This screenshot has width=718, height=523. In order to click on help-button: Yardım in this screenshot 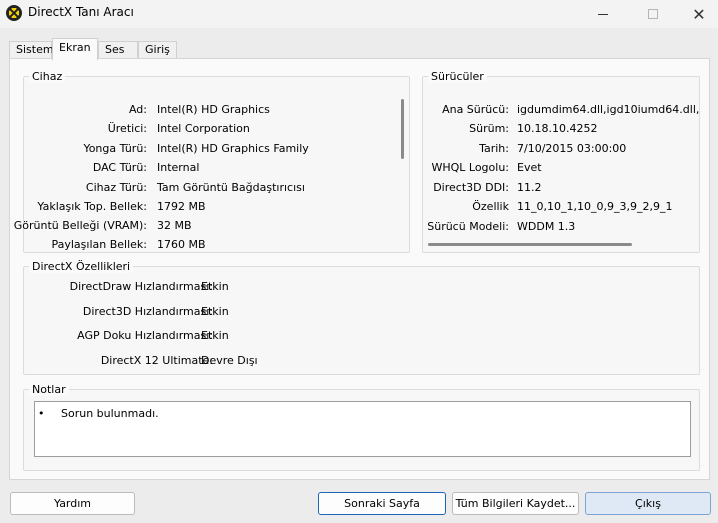, I will do `click(72, 503)`.